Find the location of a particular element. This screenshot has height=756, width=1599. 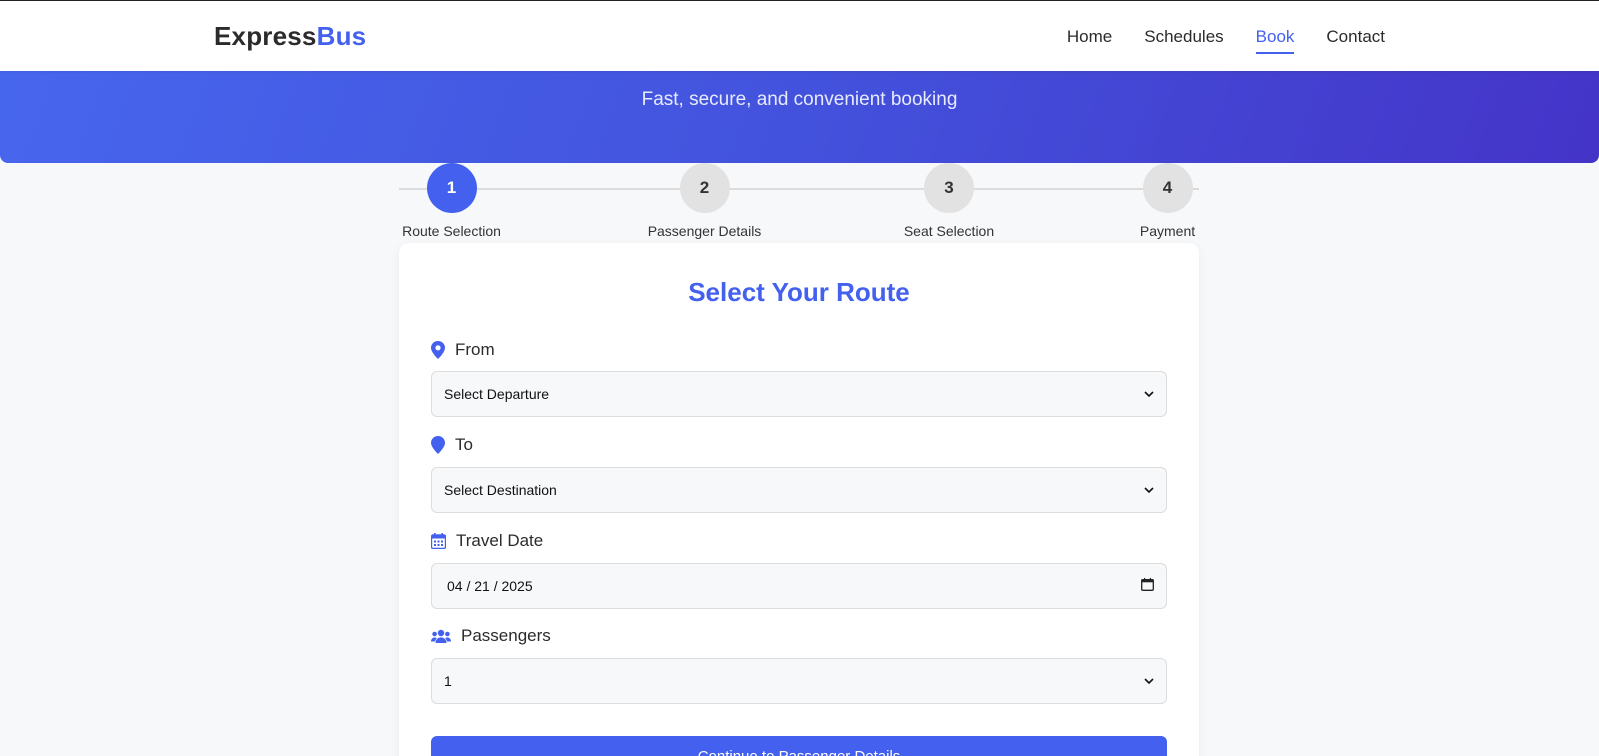

site-header: ExpressBus Home Schedules Book Contact is located at coordinates (799, 35).